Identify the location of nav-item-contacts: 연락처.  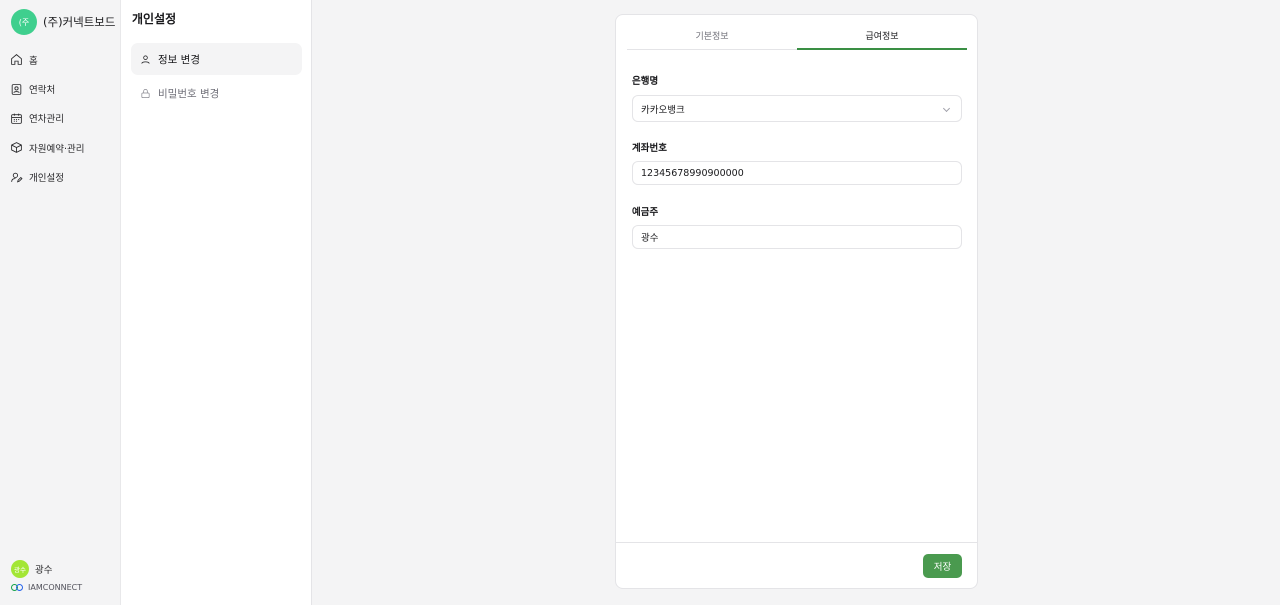
(47, 88).